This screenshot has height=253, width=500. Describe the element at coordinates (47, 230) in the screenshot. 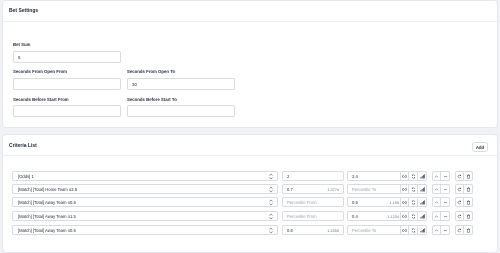

I see `criteria-select-label: [Match] [Total] Away Team o0.5` at that location.